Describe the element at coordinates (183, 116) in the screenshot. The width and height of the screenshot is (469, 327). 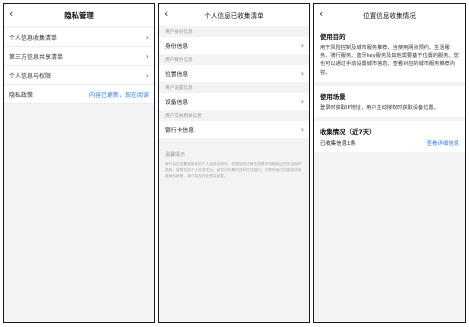
I see `section-header-transaction: 用户交易相关信息` at that location.